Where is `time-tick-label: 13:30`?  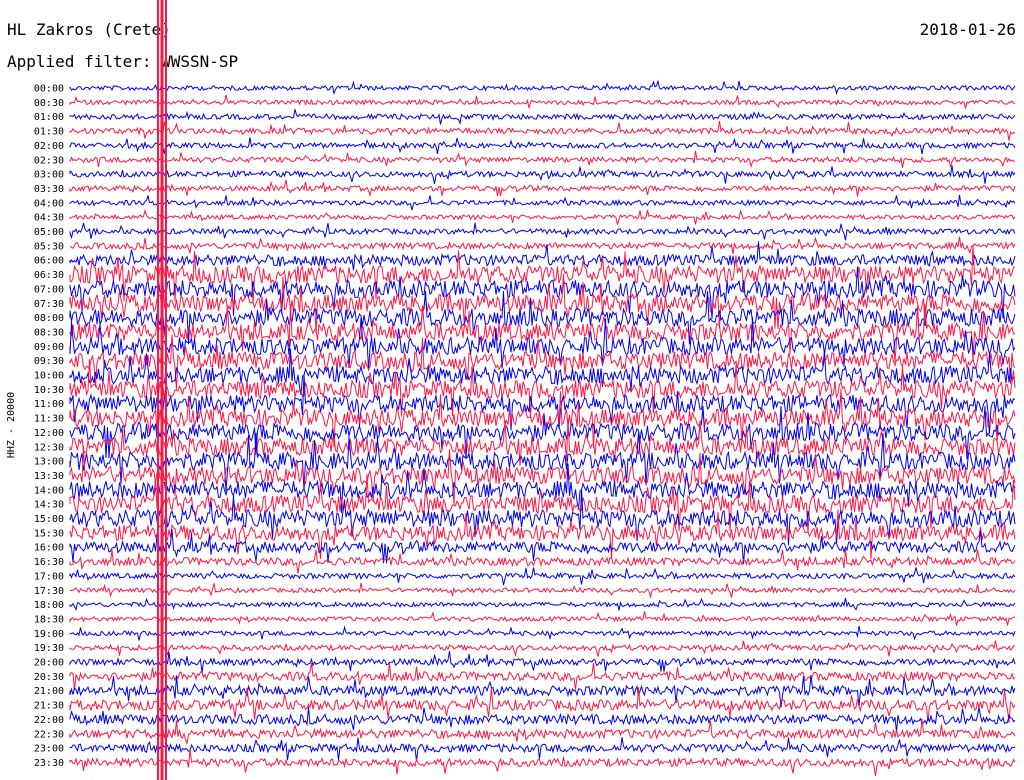
time-tick-label: 13:30 is located at coordinates (49, 476).